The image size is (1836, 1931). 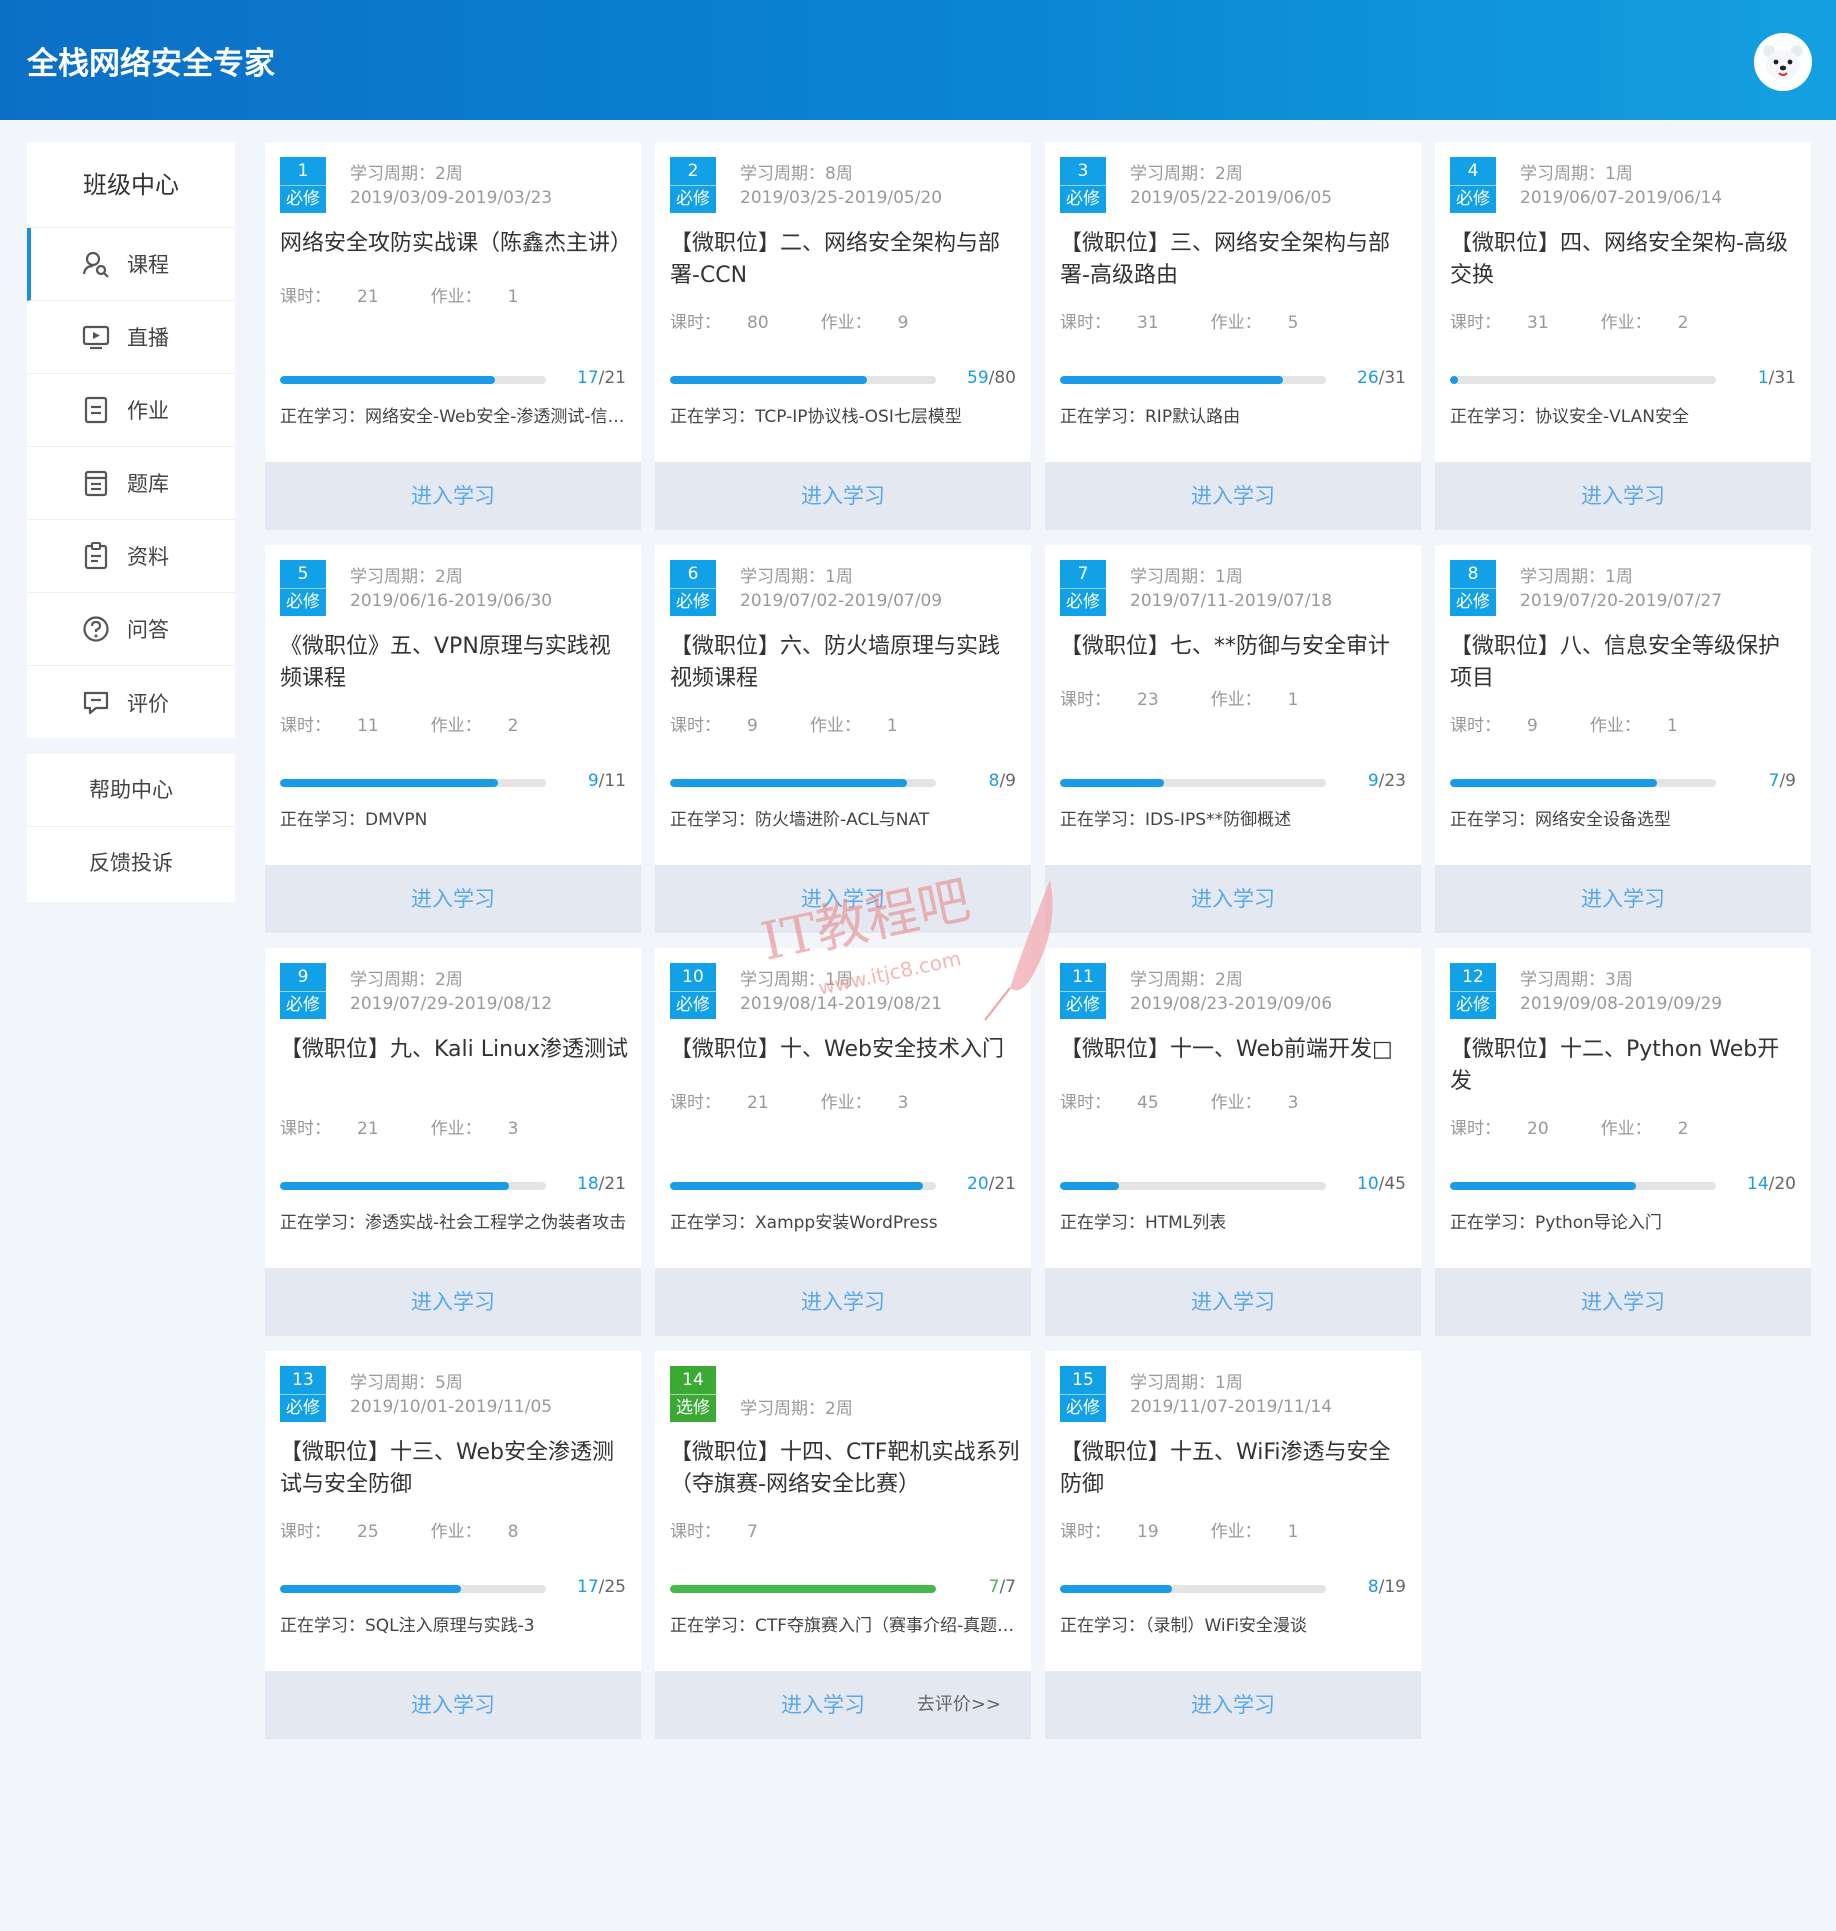 What do you see at coordinates (845, 1050) in the screenshot?
I see `course-title: 【微职位】十、Web安全技术入门` at bounding box center [845, 1050].